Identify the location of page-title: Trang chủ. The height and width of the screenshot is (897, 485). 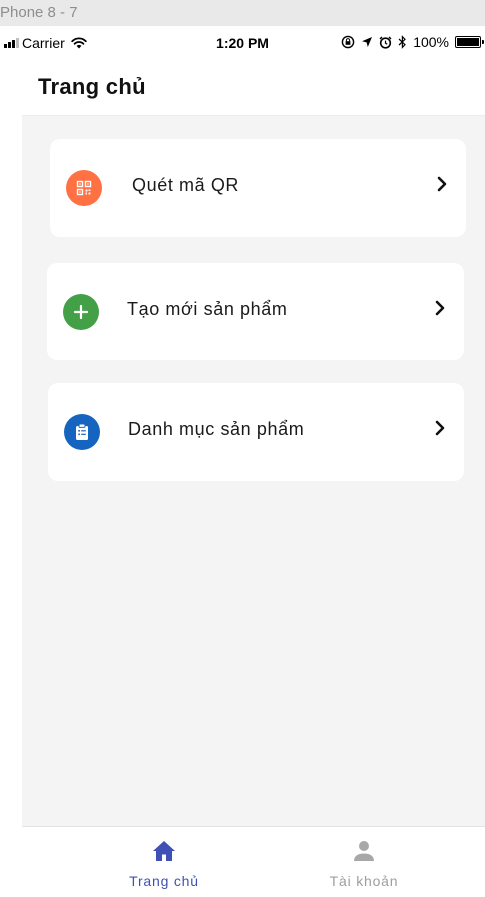
(92, 86).